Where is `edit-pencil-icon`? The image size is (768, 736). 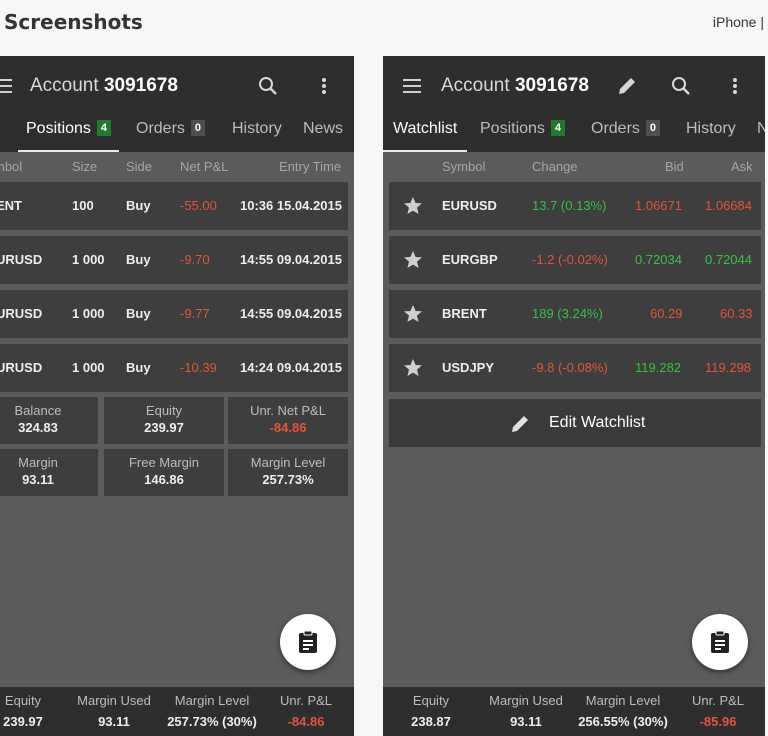 edit-pencil-icon is located at coordinates (627, 86).